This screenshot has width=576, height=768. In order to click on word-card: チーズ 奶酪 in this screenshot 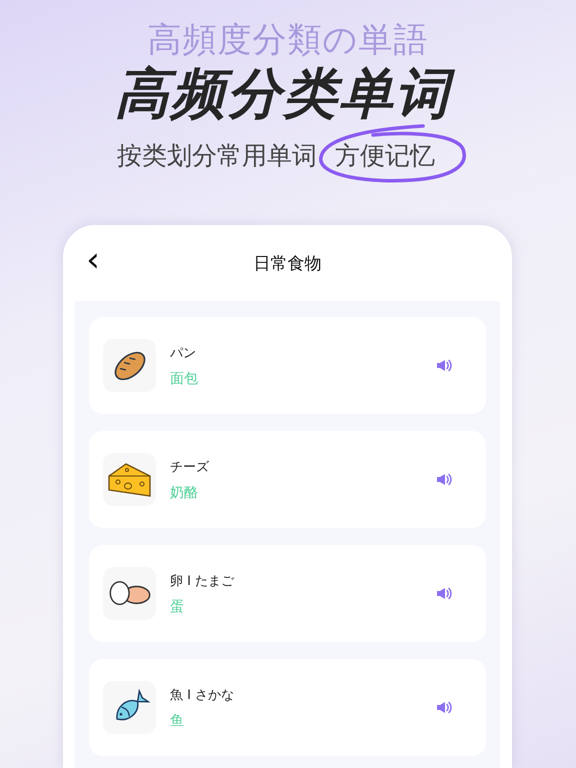, I will do `click(287, 479)`.